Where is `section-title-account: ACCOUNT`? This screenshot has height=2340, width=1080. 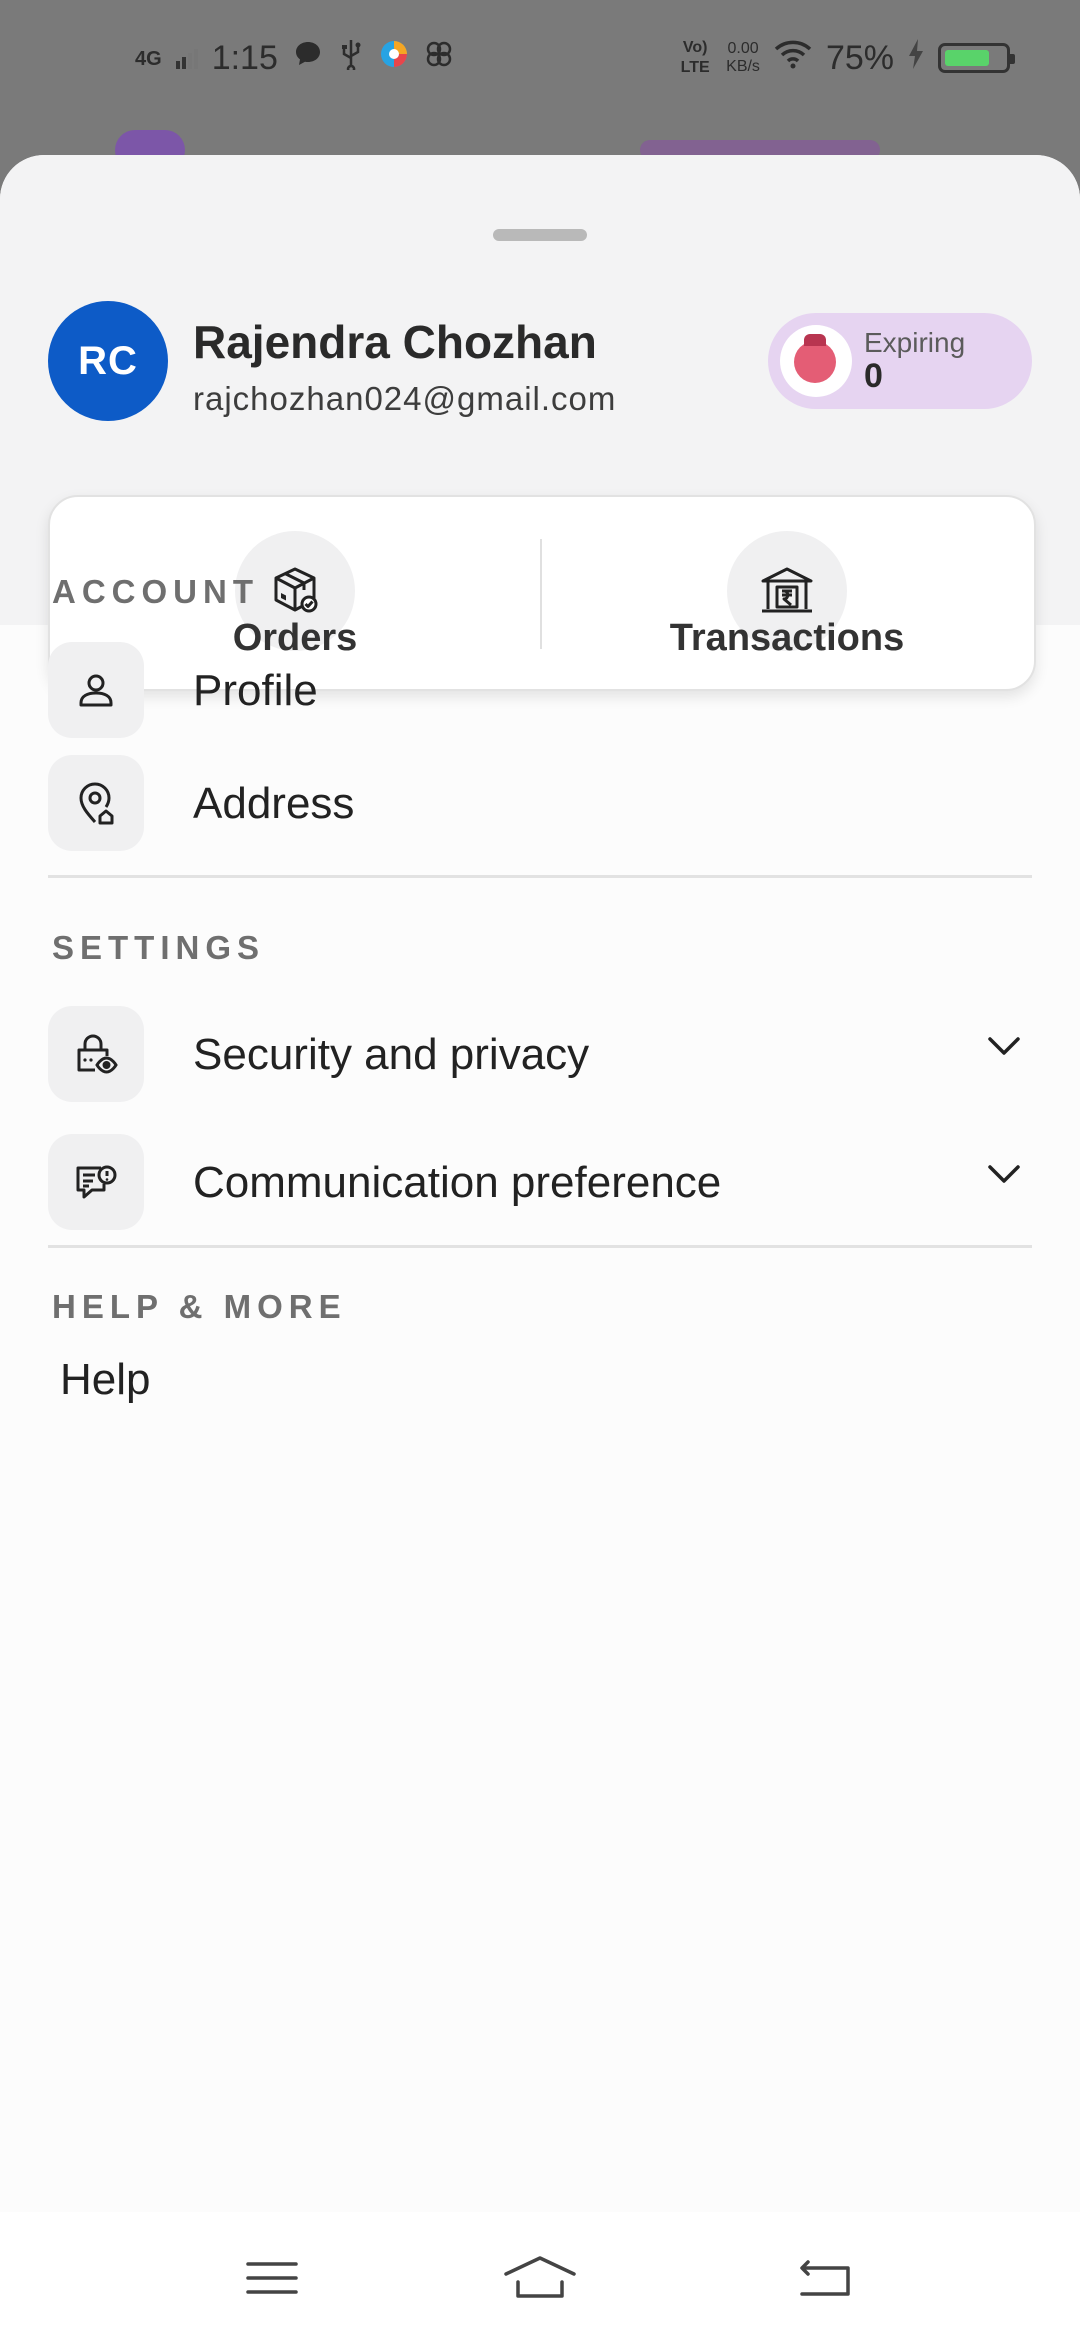 section-title-account: ACCOUNT is located at coordinates (155, 591).